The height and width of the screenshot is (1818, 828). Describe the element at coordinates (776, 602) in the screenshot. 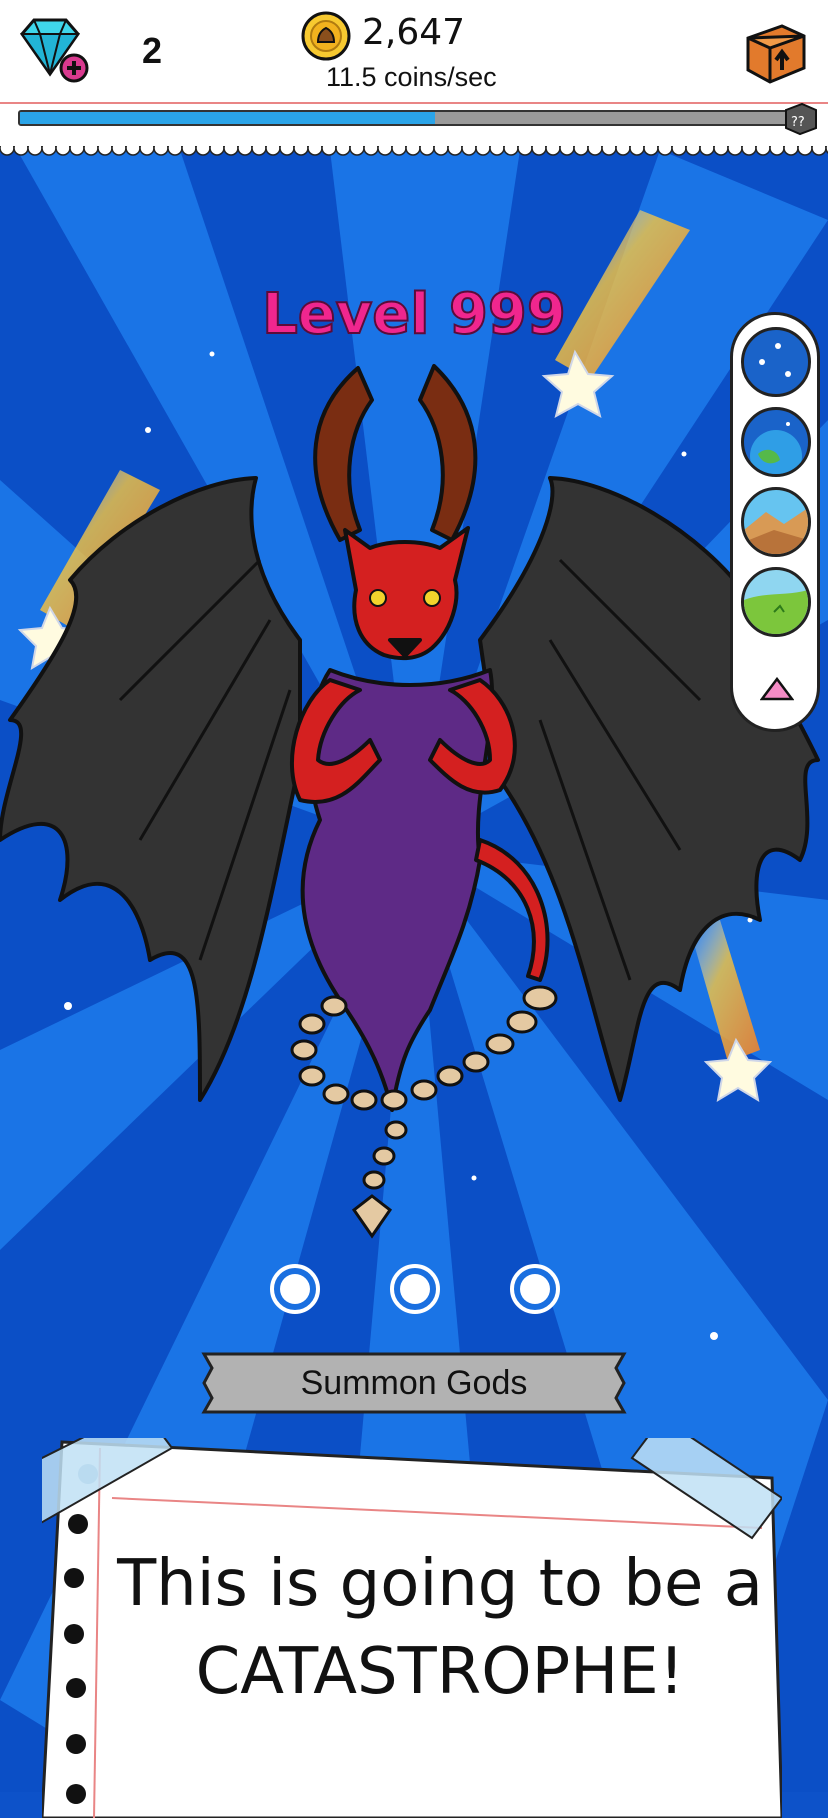

I see `grassland-era-icon` at that location.